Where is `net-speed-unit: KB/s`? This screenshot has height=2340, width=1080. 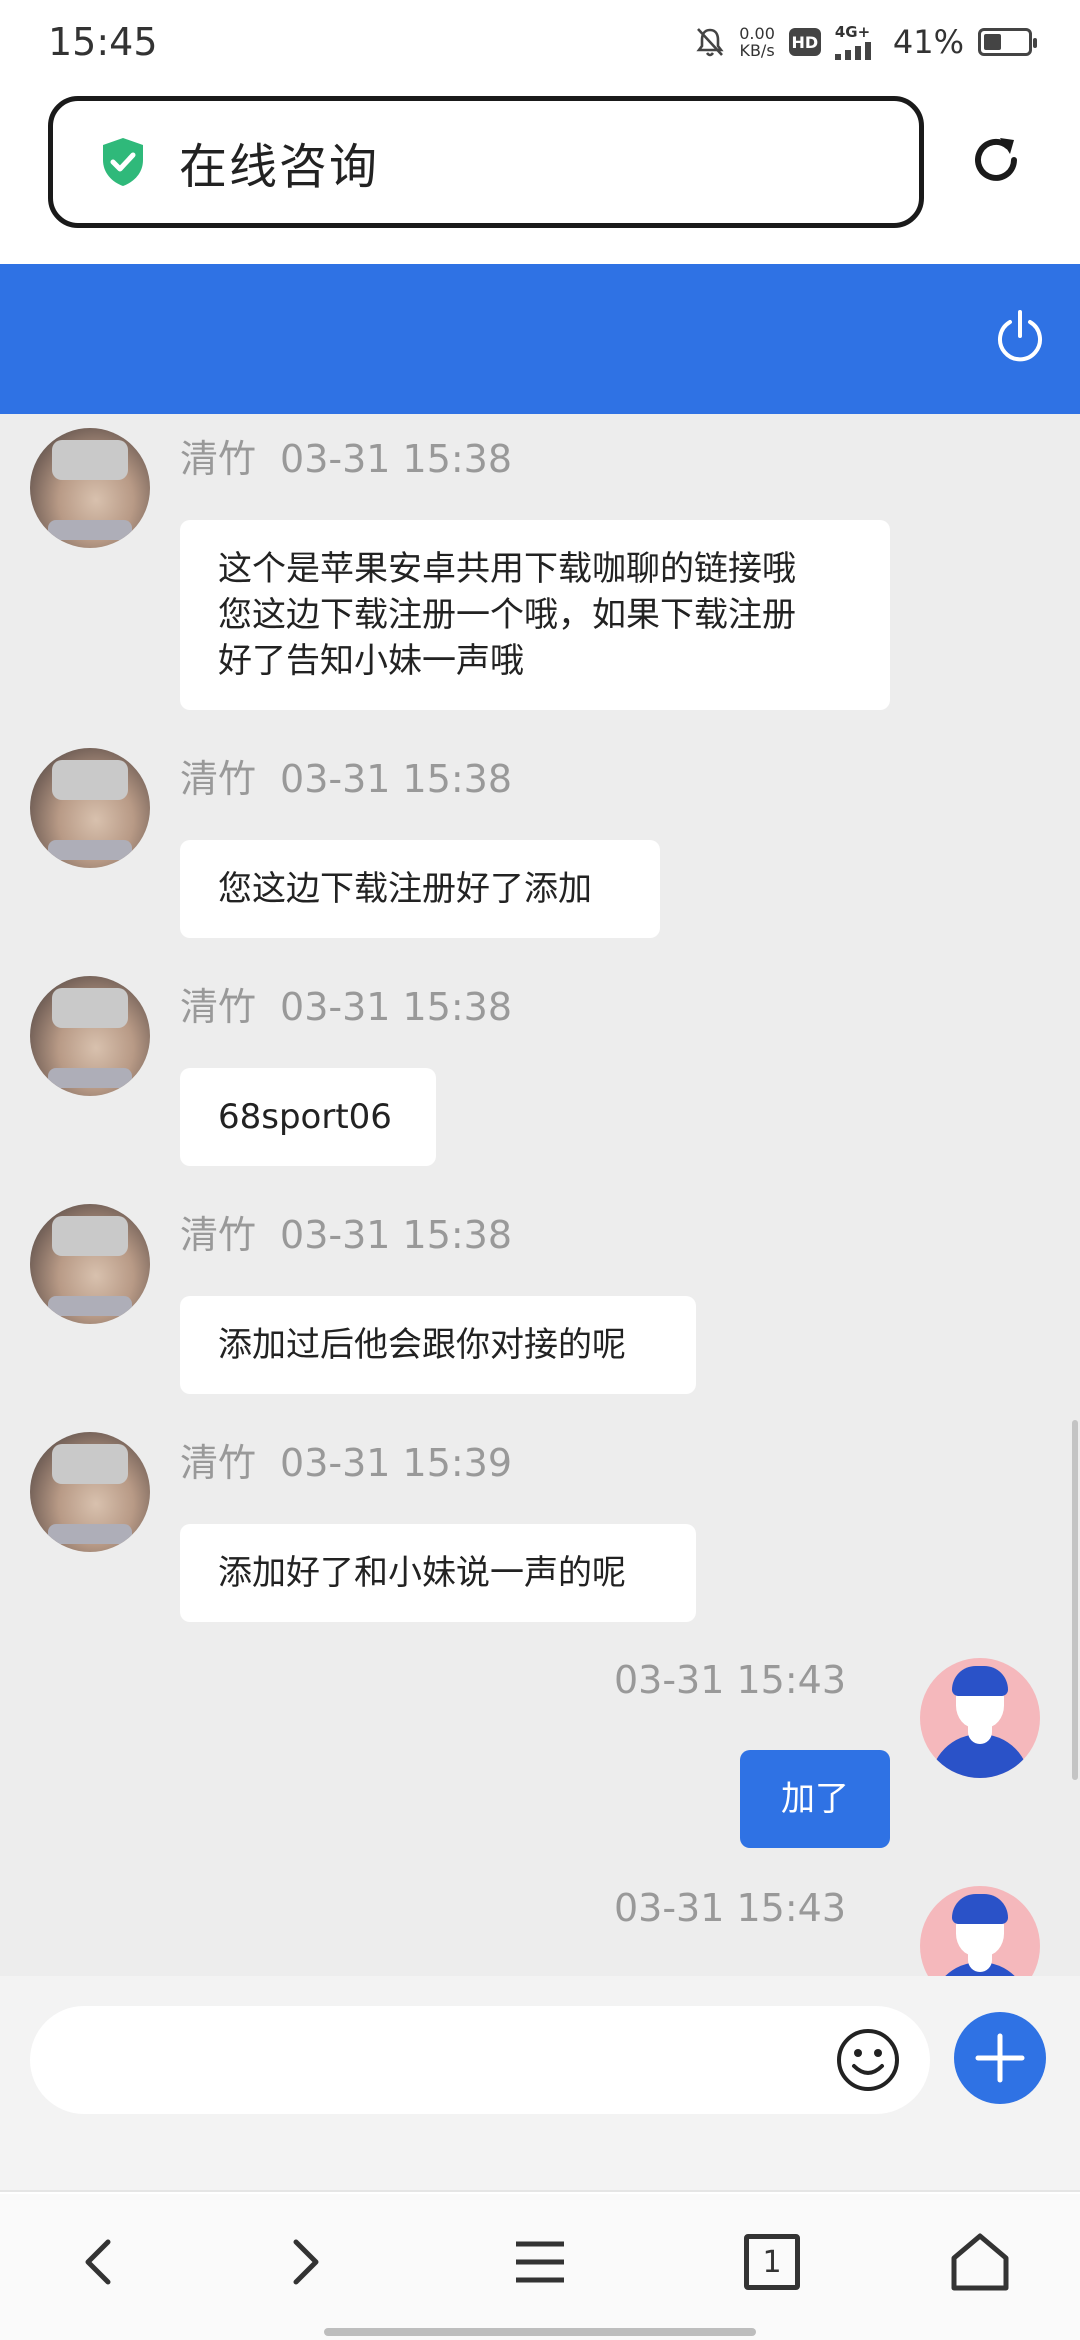 net-speed-unit: KB/s is located at coordinates (757, 50).